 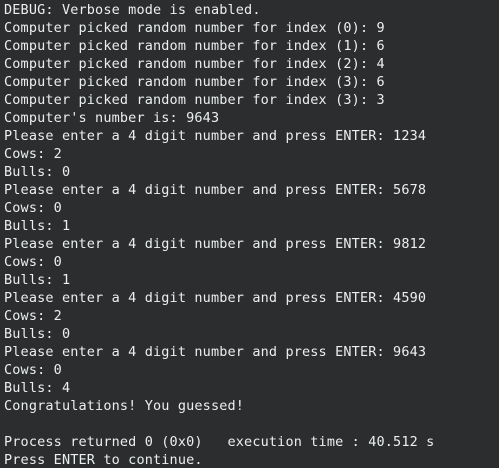 I want to click on computer-number-line: Computer's number is: 9643, so click(x=112, y=118).